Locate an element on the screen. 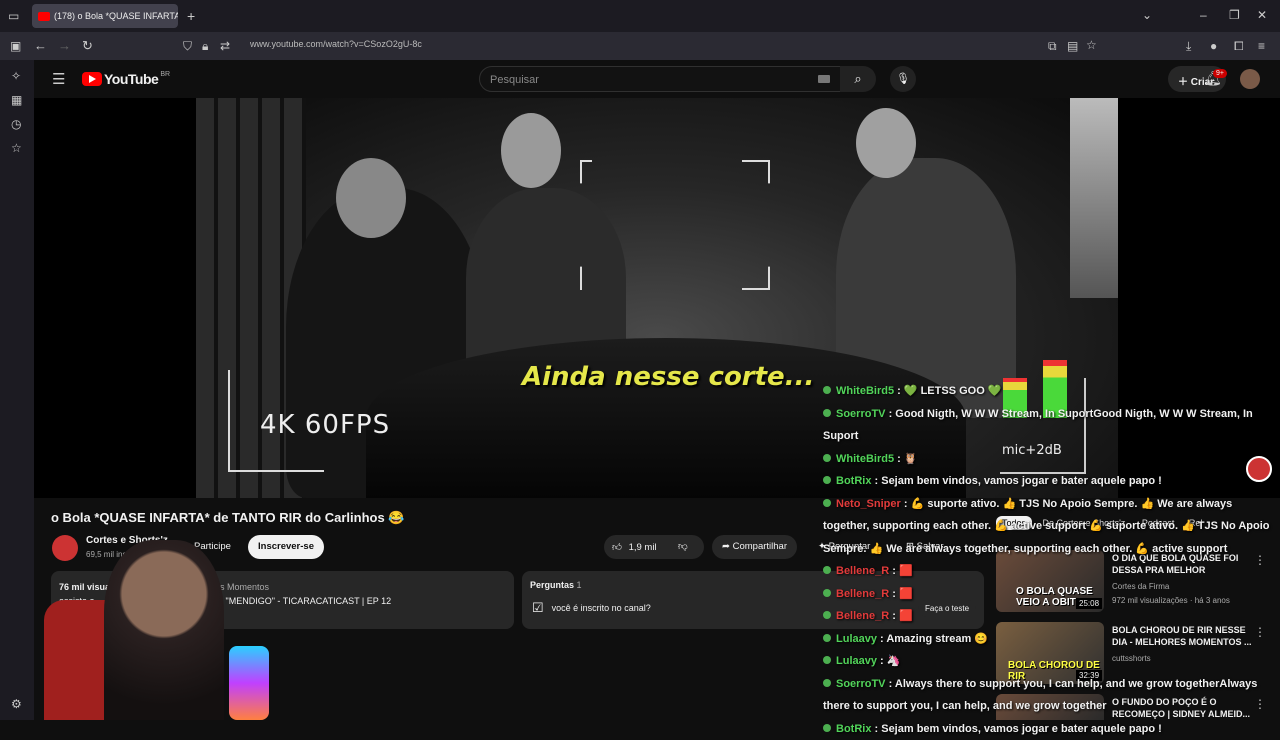 This screenshot has height=740, width=1280. search-icon: ⌕ is located at coordinates (857, 78).